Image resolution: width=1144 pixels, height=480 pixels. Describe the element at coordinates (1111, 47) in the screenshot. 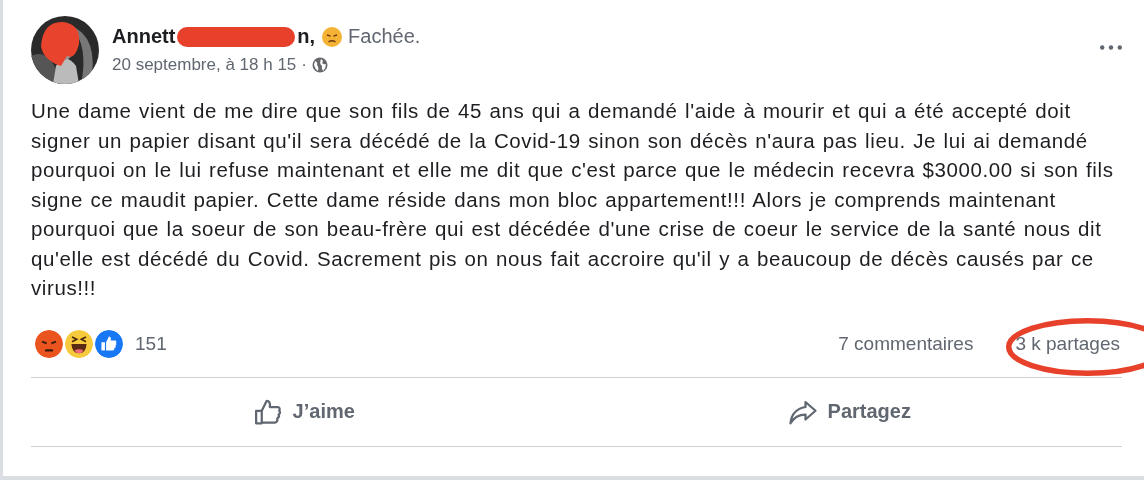

I see `more-options-icon` at that location.